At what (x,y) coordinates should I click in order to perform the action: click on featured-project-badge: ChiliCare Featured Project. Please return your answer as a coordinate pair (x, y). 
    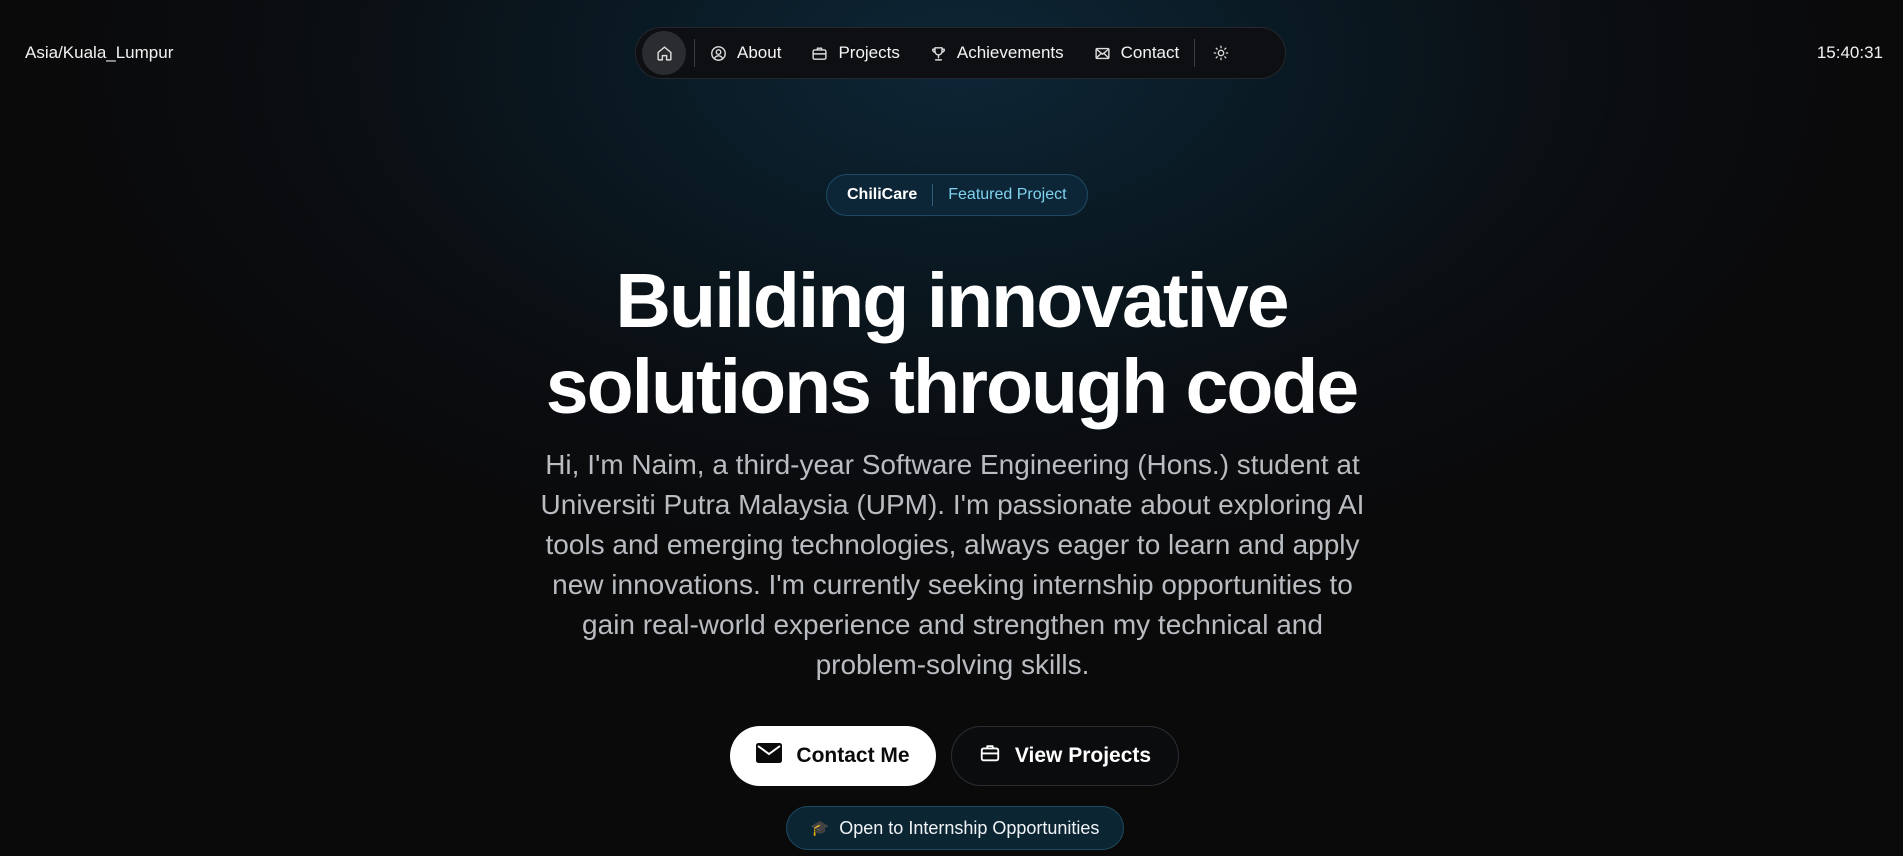
    Looking at the image, I should click on (957, 195).